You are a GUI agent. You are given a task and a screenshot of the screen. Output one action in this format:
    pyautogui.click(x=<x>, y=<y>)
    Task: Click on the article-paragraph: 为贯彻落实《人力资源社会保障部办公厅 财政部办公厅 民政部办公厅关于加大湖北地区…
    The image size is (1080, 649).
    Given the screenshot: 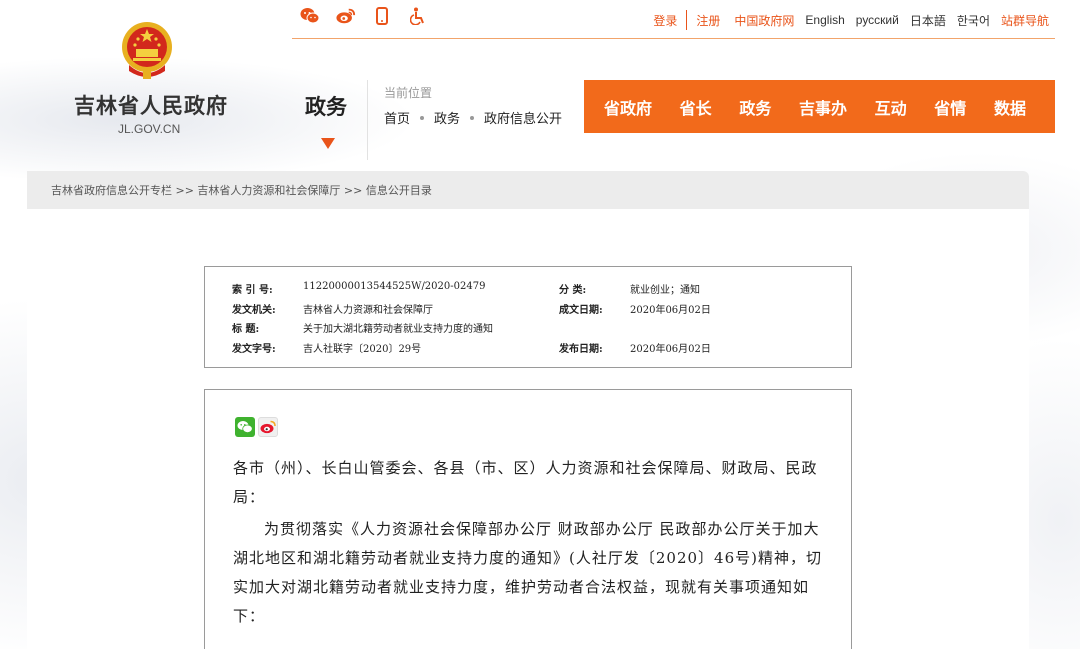 What is the action you would take?
    pyautogui.click(x=527, y=572)
    